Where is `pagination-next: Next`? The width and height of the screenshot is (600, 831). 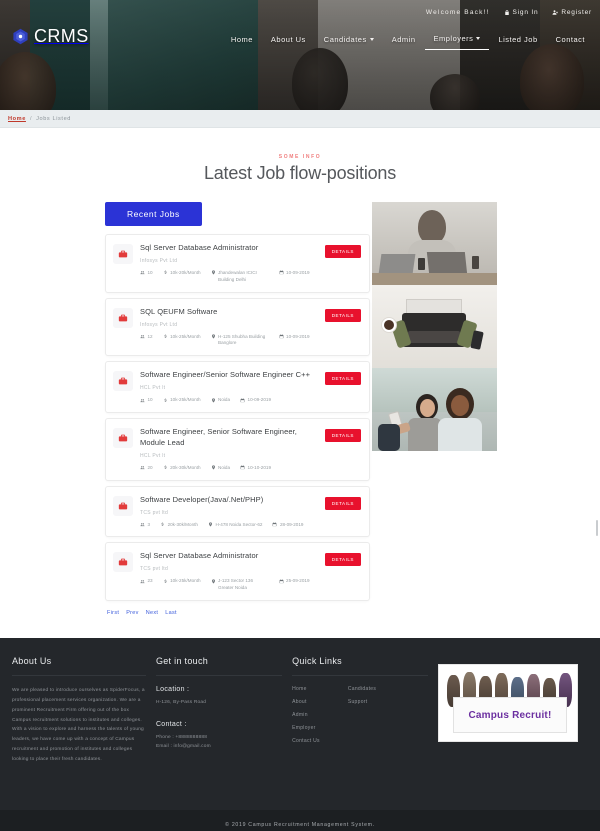 pagination-next: Next is located at coordinates (152, 613).